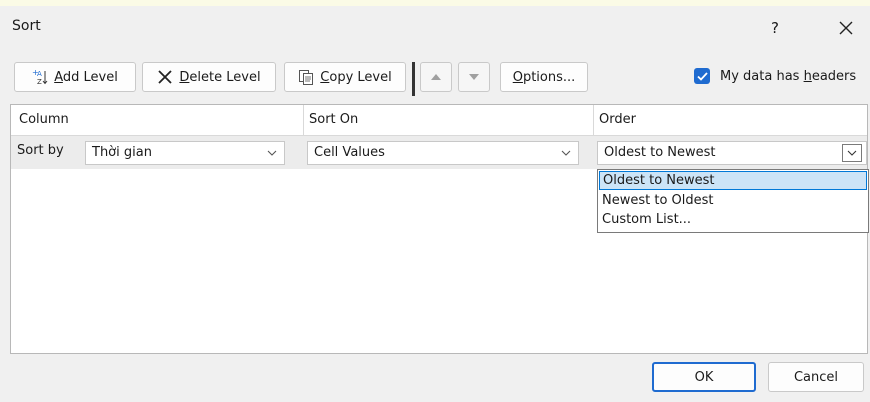 The height and width of the screenshot is (402, 870). I want to click on copy-icon, so click(306, 77).